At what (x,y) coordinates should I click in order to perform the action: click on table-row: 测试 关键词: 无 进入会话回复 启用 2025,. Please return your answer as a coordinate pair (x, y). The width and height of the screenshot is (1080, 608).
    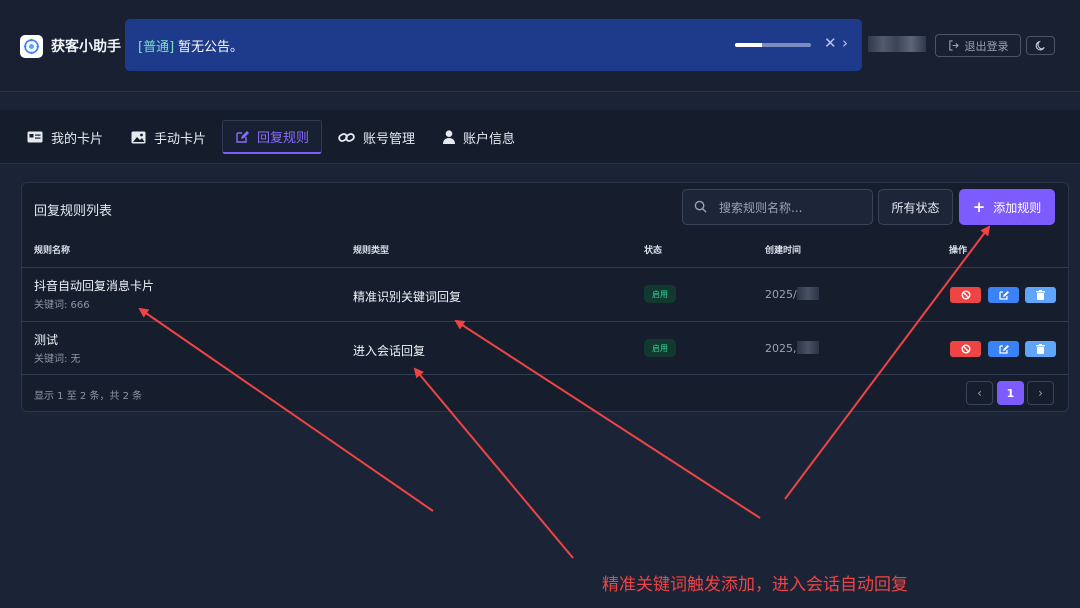
    Looking at the image, I should click on (545, 348).